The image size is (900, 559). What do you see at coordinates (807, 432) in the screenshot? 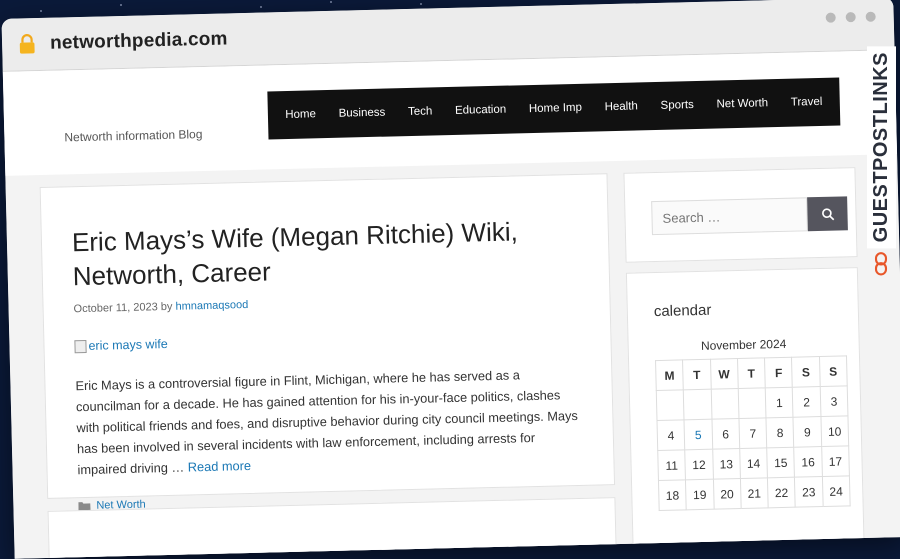
I see `calendar-day: 9` at bounding box center [807, 432].